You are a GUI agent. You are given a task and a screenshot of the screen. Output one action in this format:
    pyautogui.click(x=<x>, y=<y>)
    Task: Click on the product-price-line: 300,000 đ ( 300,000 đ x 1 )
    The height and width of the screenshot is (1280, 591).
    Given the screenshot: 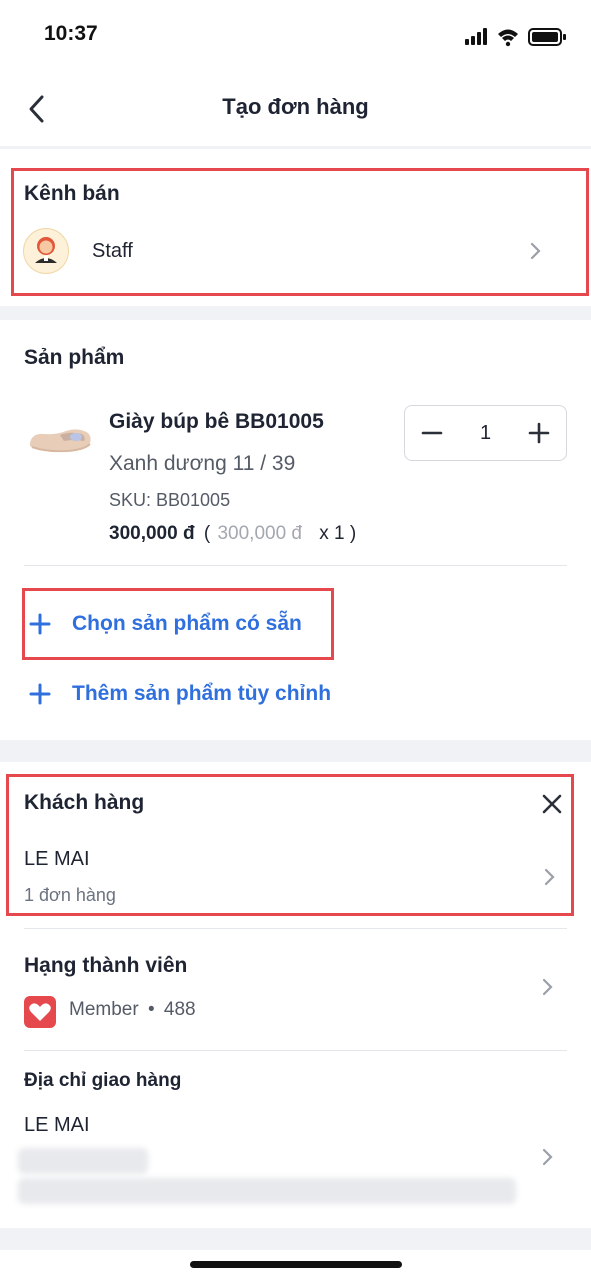 What is the action you would take?
    pyautogui.click(x=232, y=534)
    